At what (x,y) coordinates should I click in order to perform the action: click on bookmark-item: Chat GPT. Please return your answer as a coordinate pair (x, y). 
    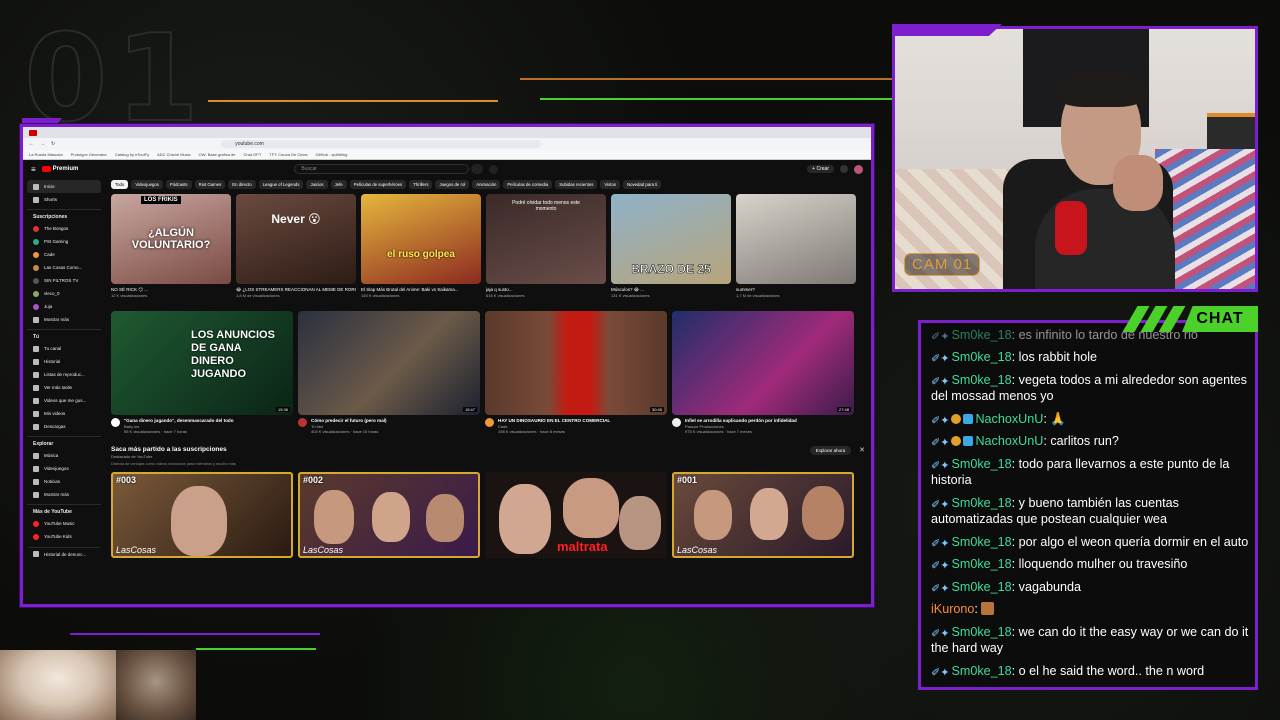
    Looking at the image, I should click on (253, 154).